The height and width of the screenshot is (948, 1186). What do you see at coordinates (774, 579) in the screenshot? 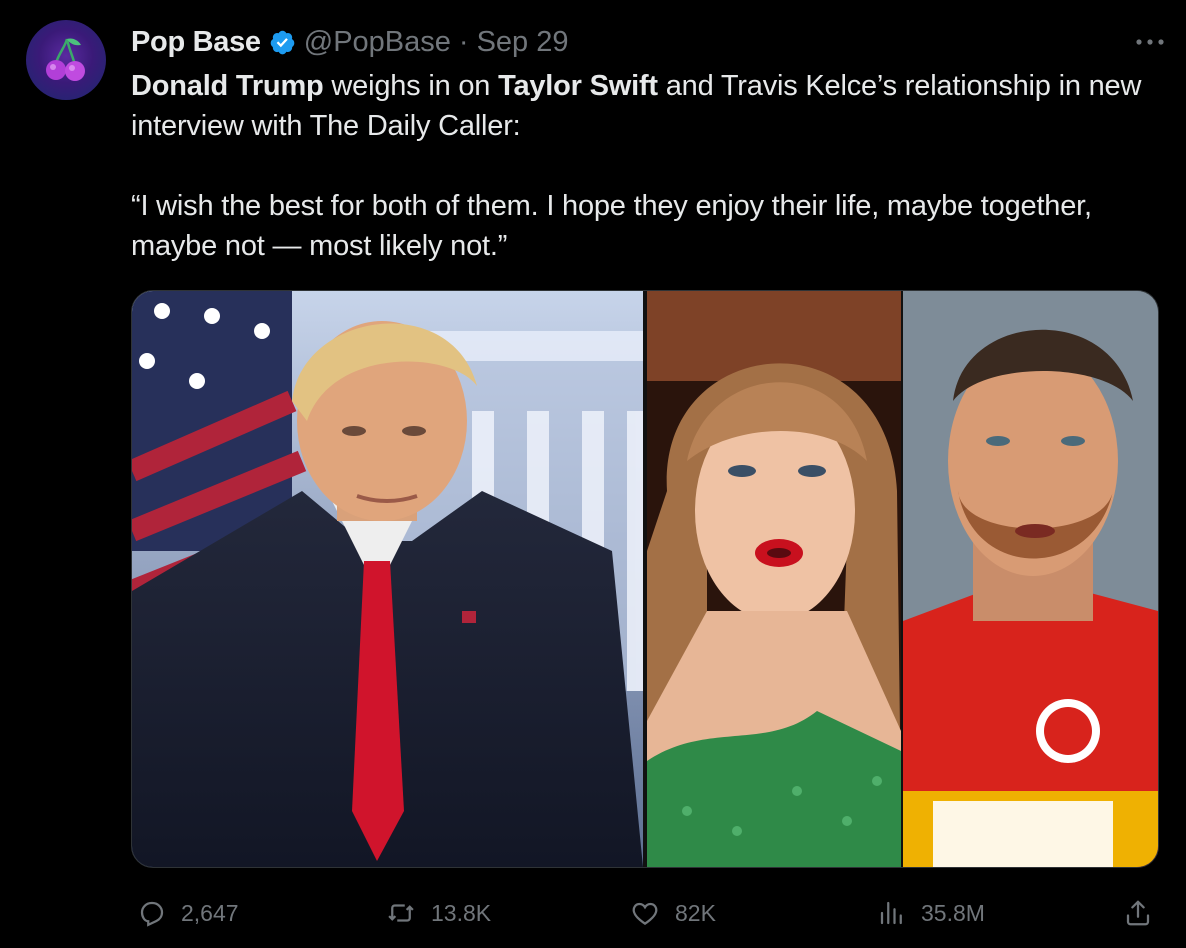
I see `media-photo-taylor-swift` at bounding box center [774, 579].